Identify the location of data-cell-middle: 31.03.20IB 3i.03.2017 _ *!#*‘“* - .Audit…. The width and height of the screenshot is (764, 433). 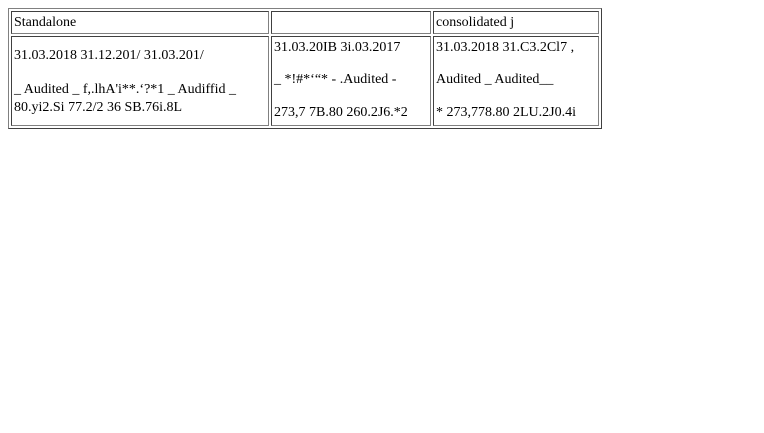
(351, 81).